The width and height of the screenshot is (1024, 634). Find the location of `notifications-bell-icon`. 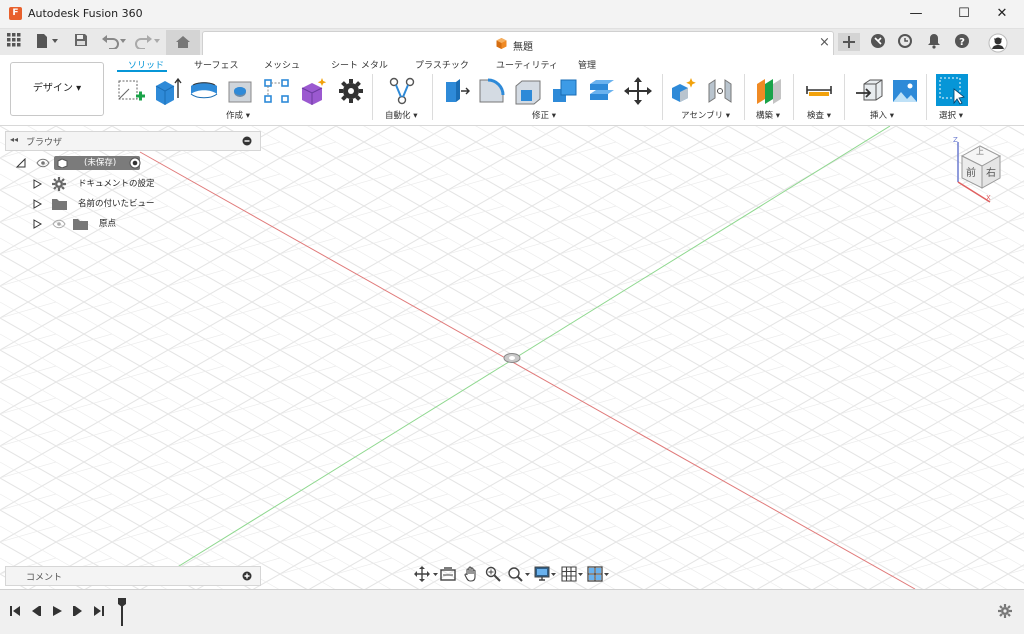

notifications-bell-icon is located at coordinates (934, 42).